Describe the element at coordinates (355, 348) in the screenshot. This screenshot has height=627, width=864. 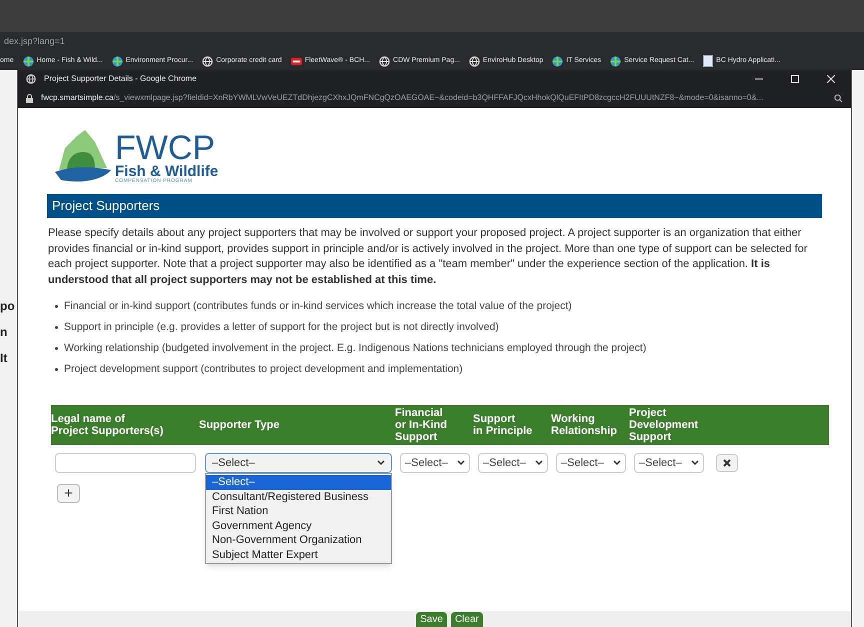
I see `bullet-item: Working relationship (budgeted involvement in the project. E.g. Indigenous Nations technicians employed through the project)` at that location.